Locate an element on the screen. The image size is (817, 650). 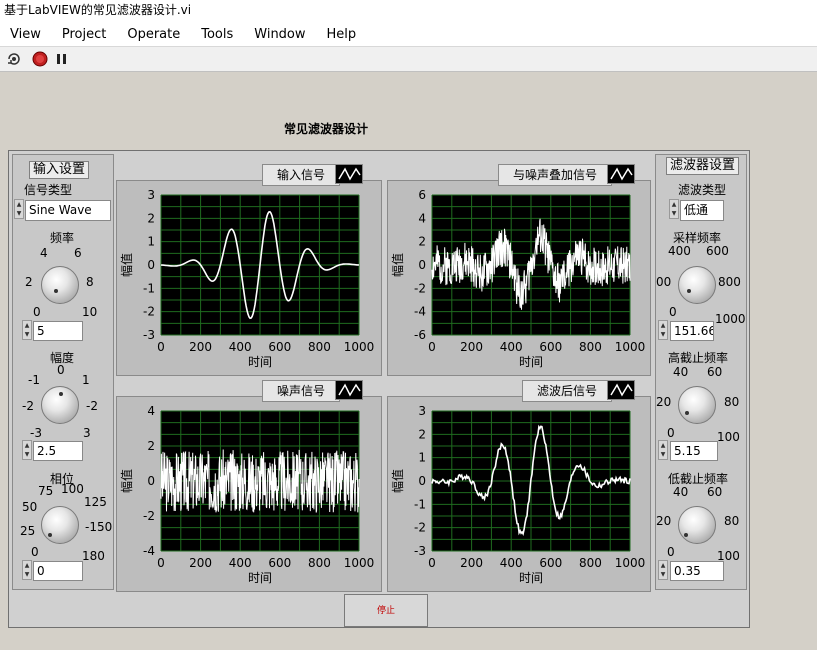
y-axis-label: 幅值 is located at coordinates (397, 481).